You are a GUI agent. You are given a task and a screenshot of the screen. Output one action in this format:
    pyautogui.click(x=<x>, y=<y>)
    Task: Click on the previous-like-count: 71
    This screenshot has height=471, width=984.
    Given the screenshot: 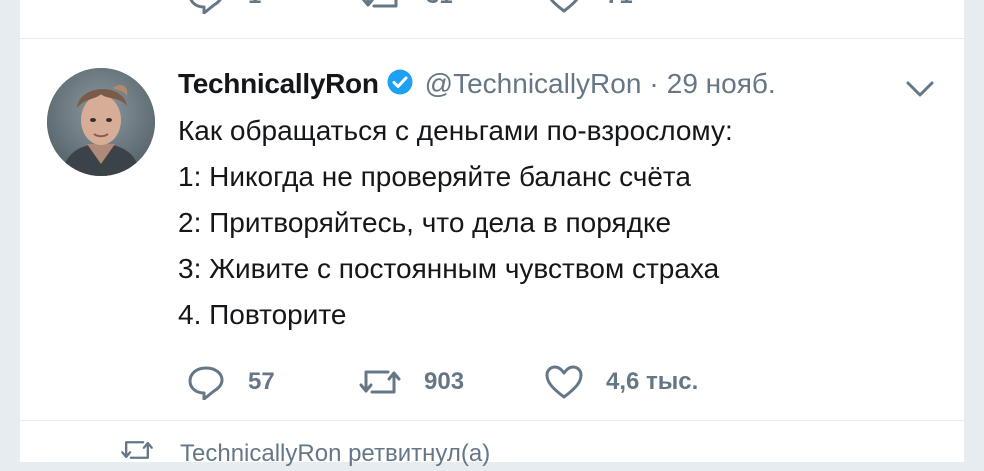 What is the action you would take?
    pyautogui.click(x=619, y=5)
    